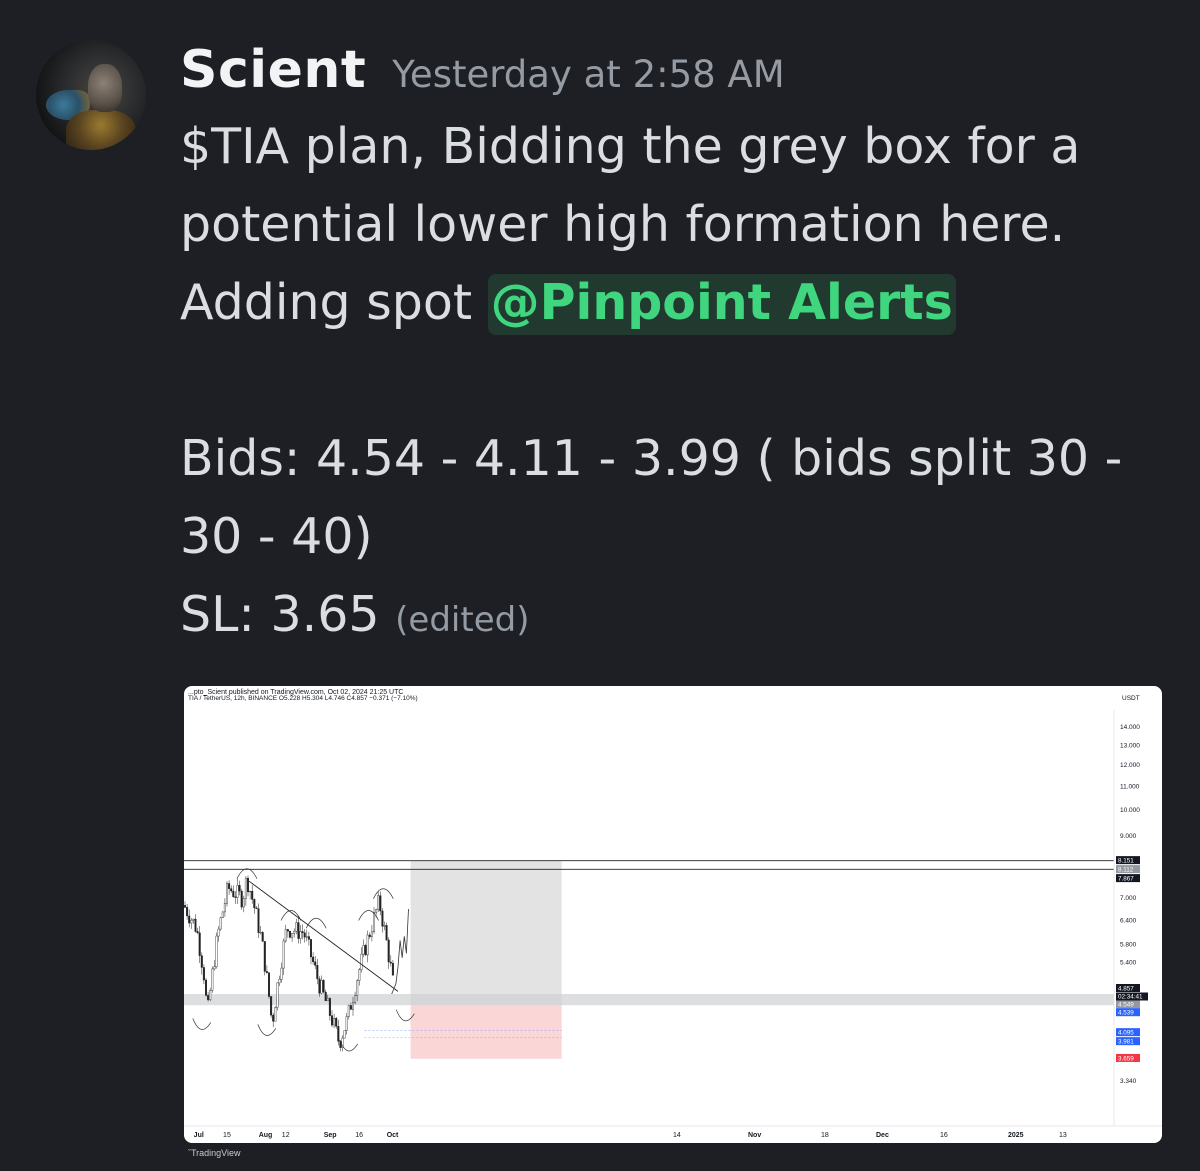 This screenshot has width=1200, height=1171. Describe the element at coordinates (1063, 1135) in the screenshot. I see `x-tick-13: 13` at that location.